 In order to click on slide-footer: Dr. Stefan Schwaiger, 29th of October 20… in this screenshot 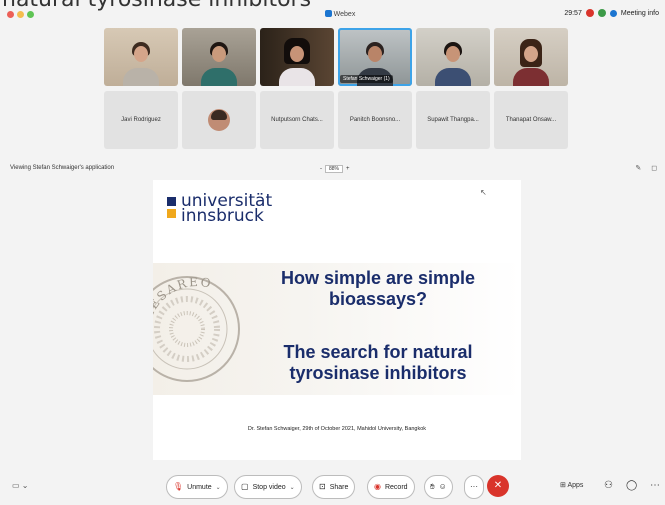, I will do `click(337, 429)`.